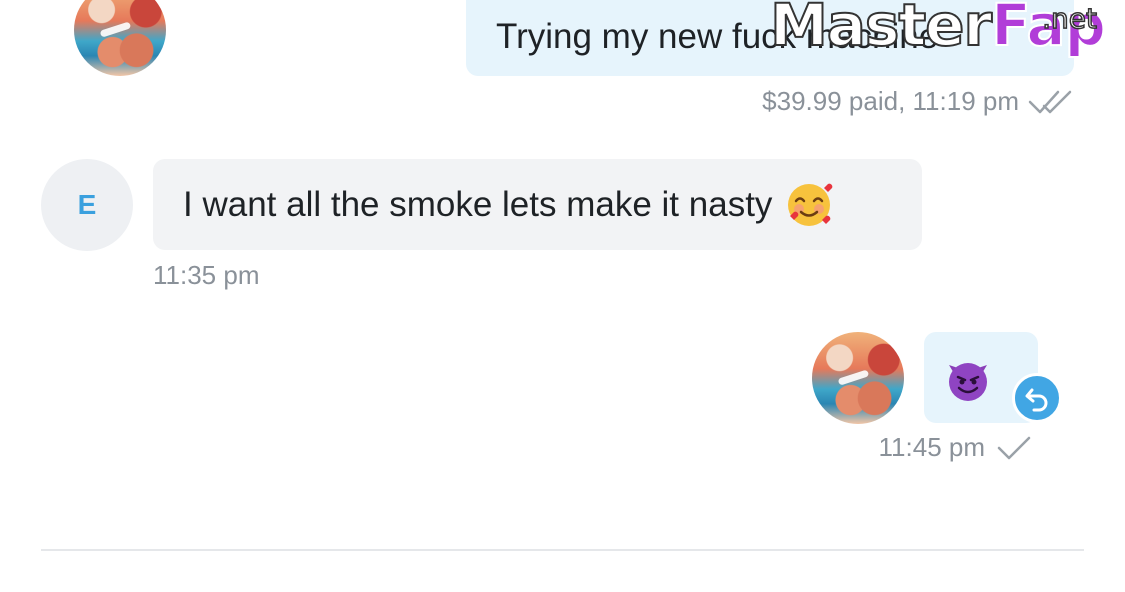 This screenshot has height=592, width=1125. I want to click on message-timestamp: 11:35 pm, so click(206, 275).